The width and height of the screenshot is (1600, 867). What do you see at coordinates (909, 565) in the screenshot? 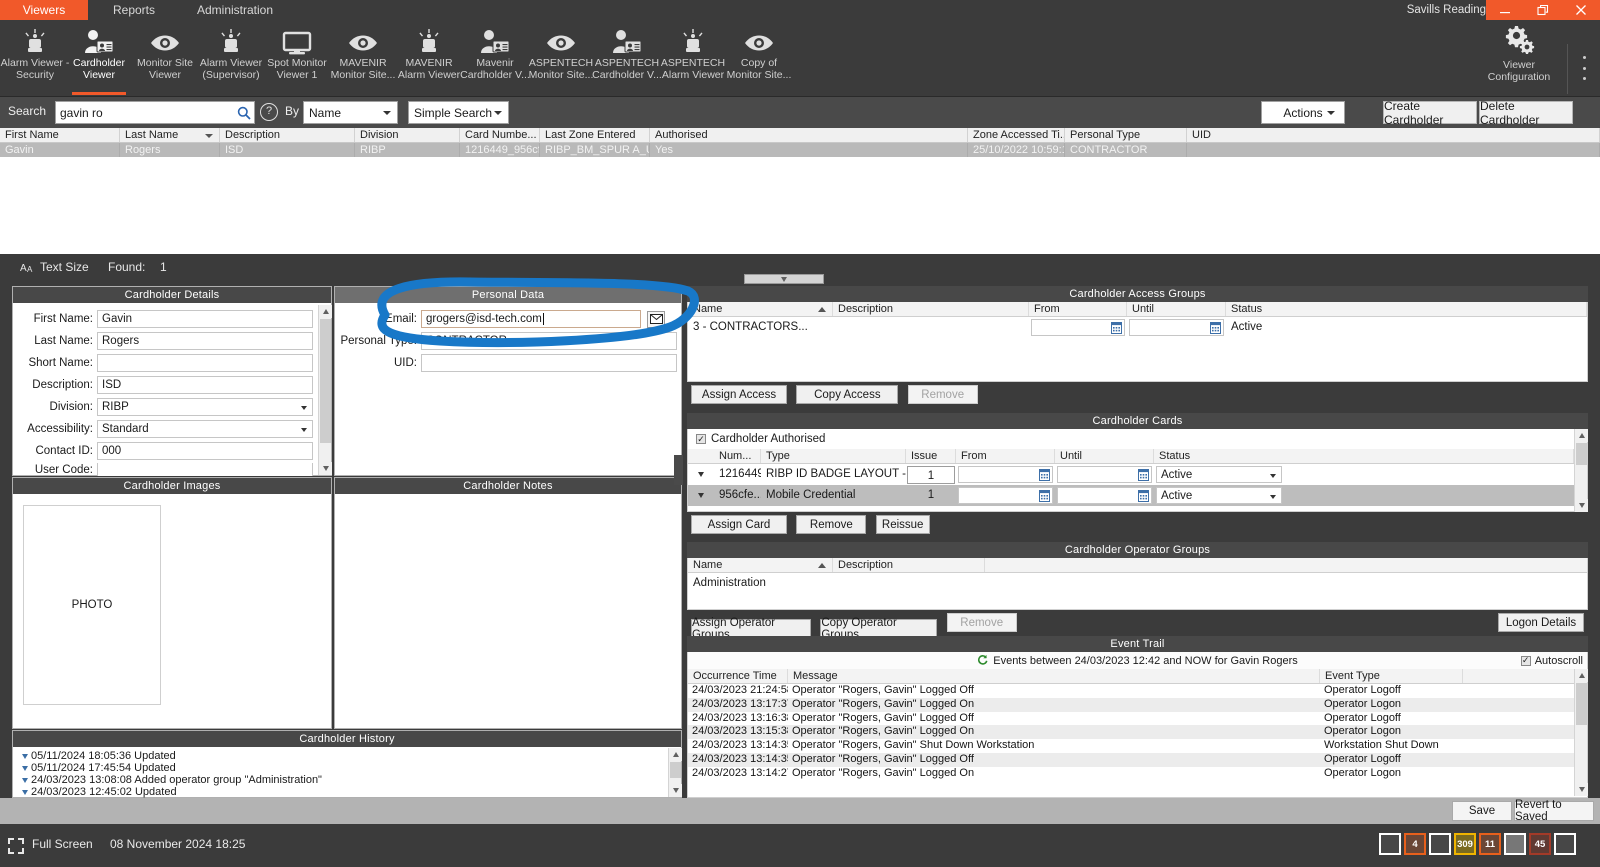
I see `operator-groups-col-description: Description` at bounding box center [909, 565].